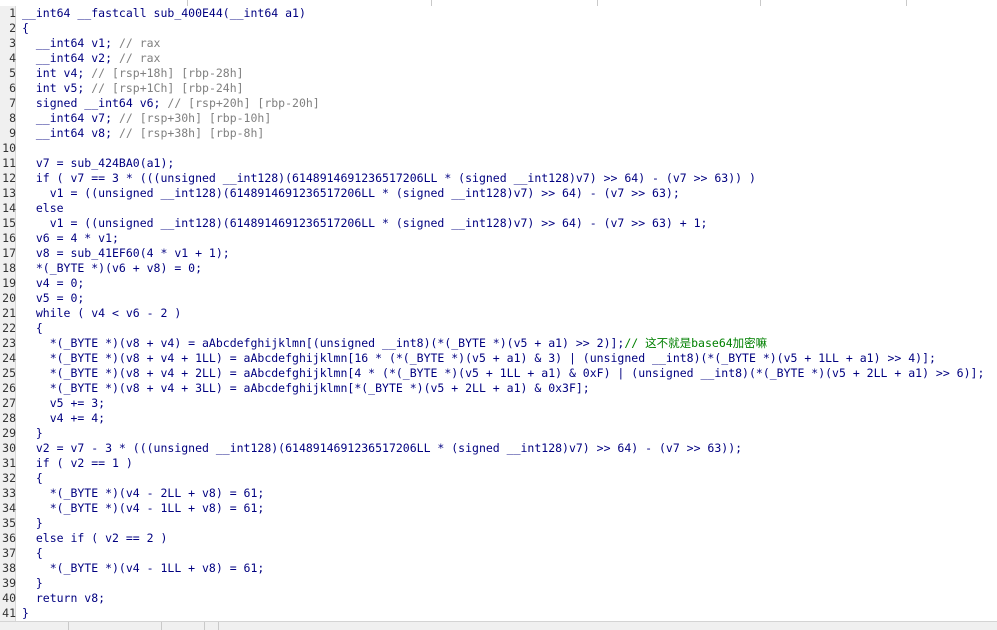 This screenshot has height=630, width=997. What do you see at coordinates (12, 73) in the screenshot?
I see `line-number: 5` at bounding box center [12, 73].